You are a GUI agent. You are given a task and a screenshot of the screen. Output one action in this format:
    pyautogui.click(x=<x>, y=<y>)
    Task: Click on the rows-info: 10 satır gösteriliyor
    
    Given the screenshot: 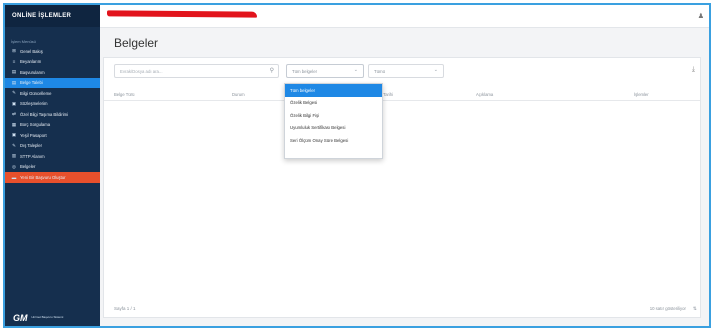 What is the action you would take?
    pyautogui.click(x=667, y=308)
    